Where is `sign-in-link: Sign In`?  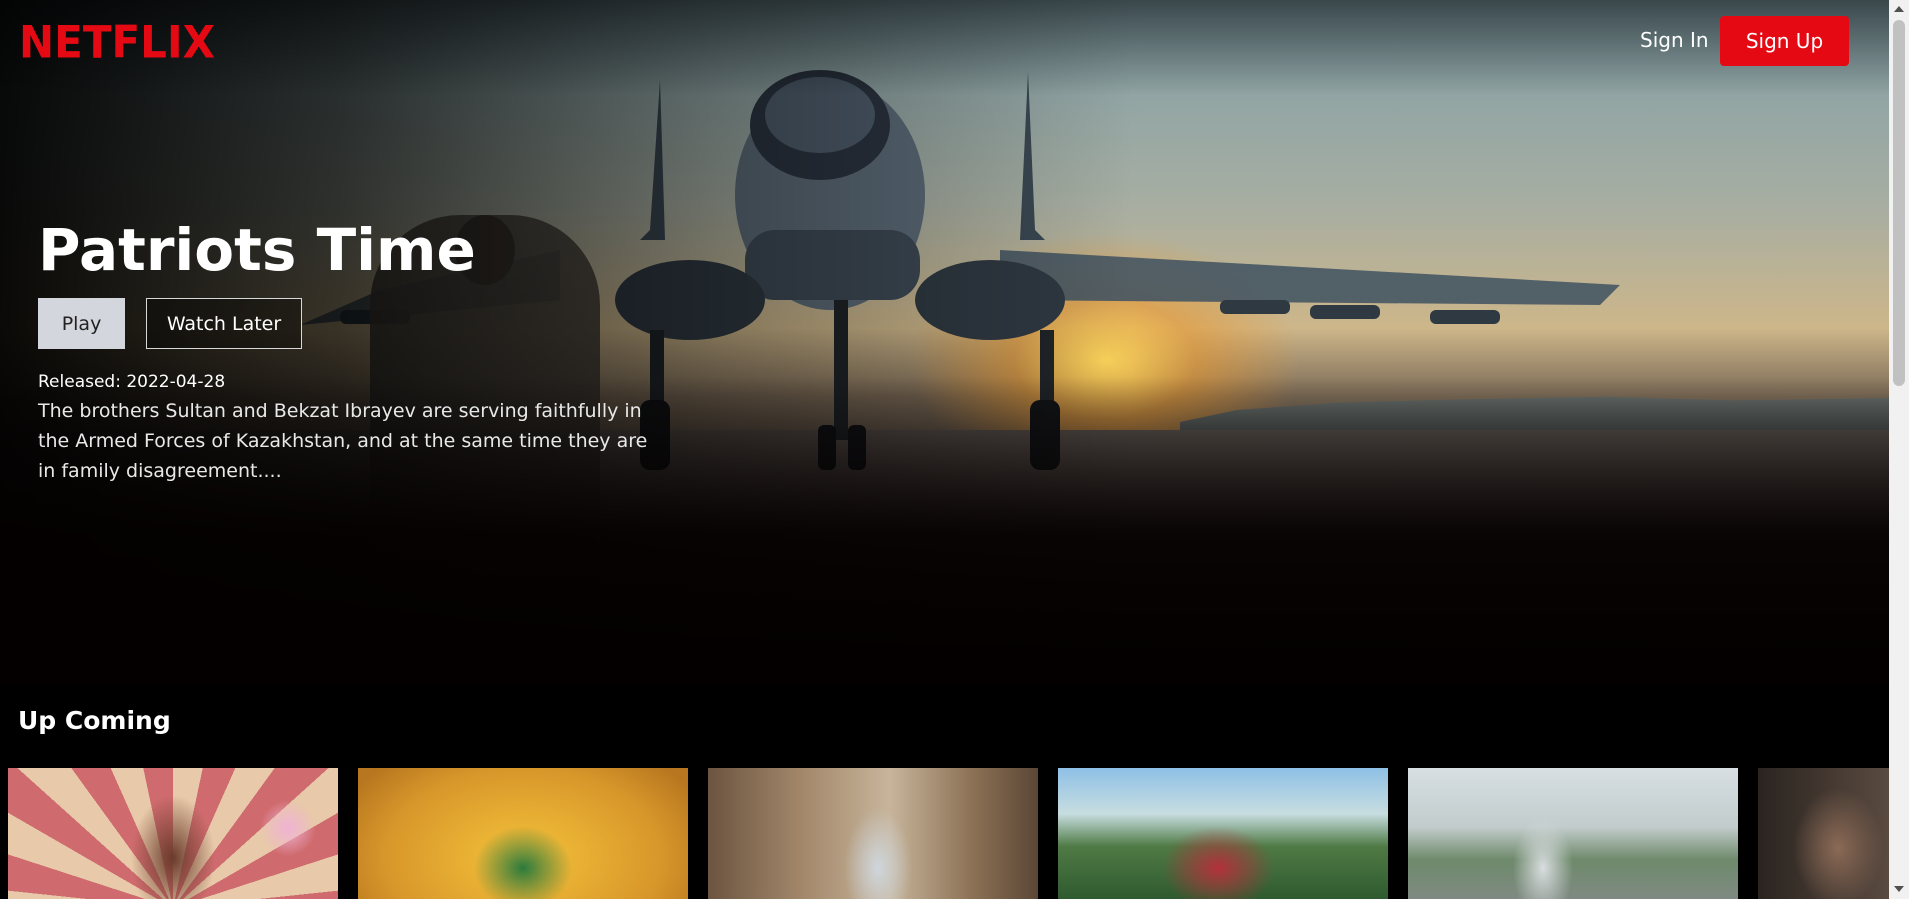
sign-in-link: Sign In is located at coordinates (1674, 40).